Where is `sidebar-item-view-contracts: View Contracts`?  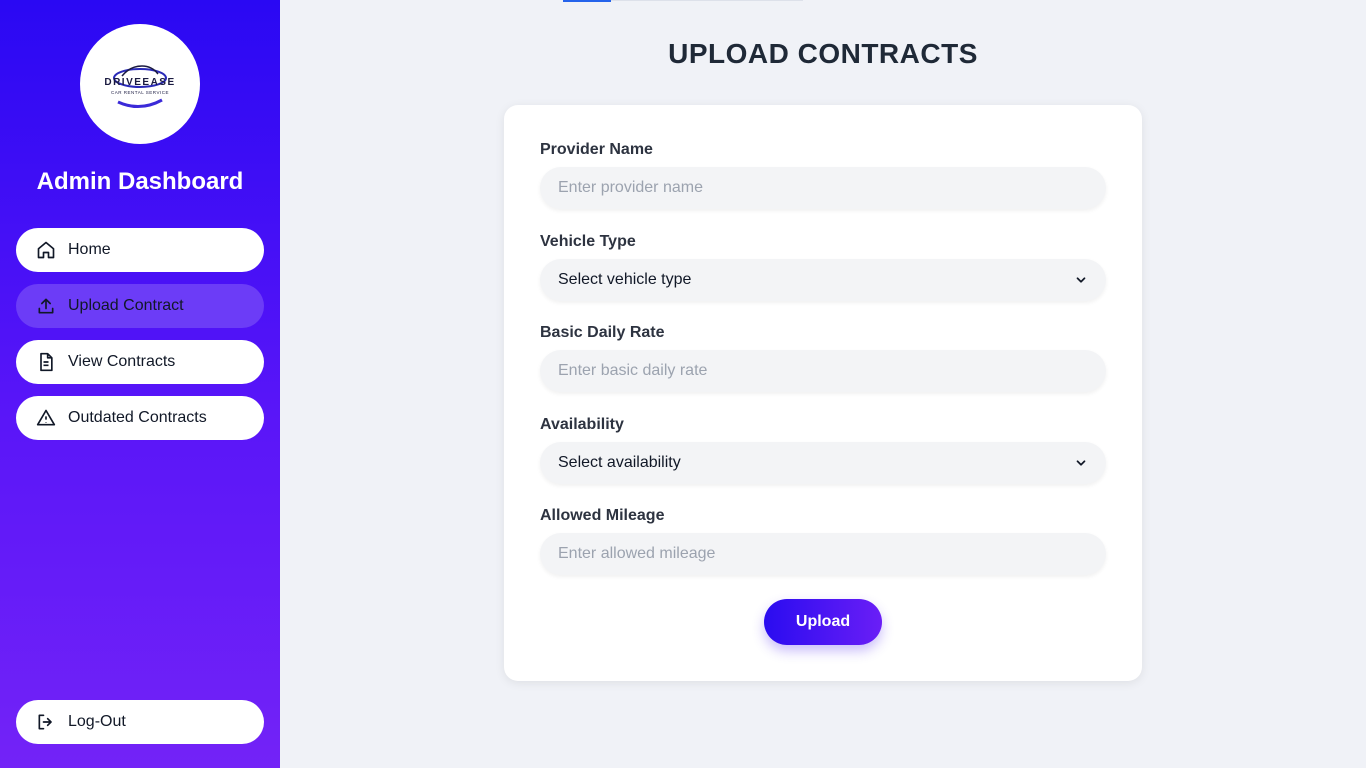 sidebar-item-view-contracts: View Contracts is located at coordinates (140, 362).